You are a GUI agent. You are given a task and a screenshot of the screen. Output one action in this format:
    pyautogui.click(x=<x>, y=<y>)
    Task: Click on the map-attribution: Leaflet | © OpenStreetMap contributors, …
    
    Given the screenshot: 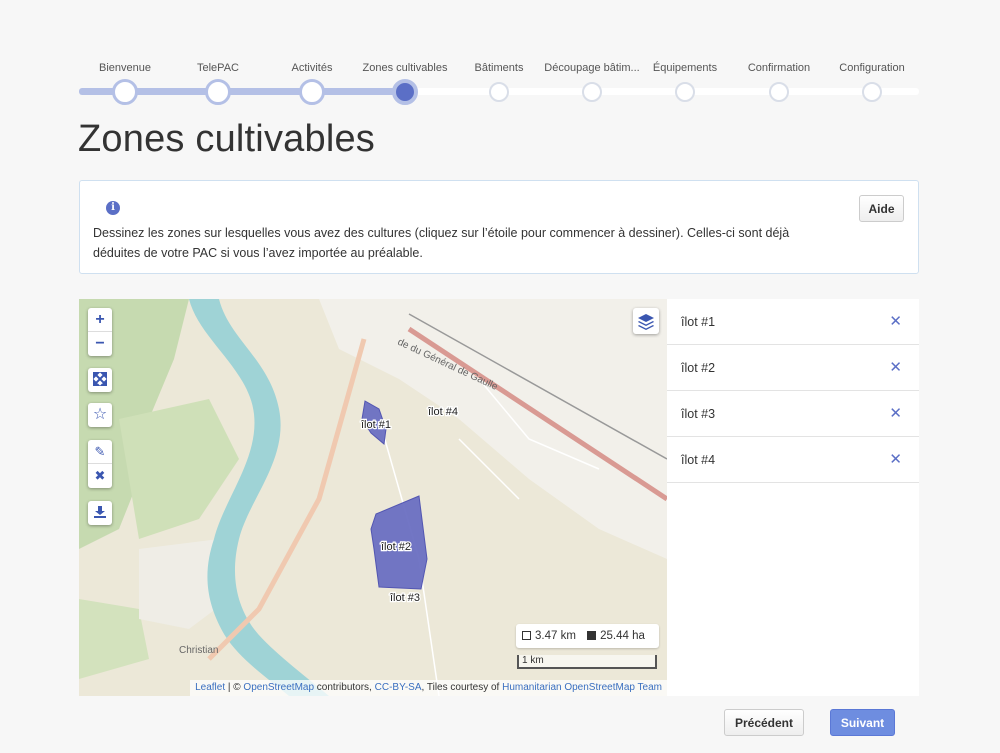 What is the action you would take?
    pyautogui.click(x=428, y=688)
    